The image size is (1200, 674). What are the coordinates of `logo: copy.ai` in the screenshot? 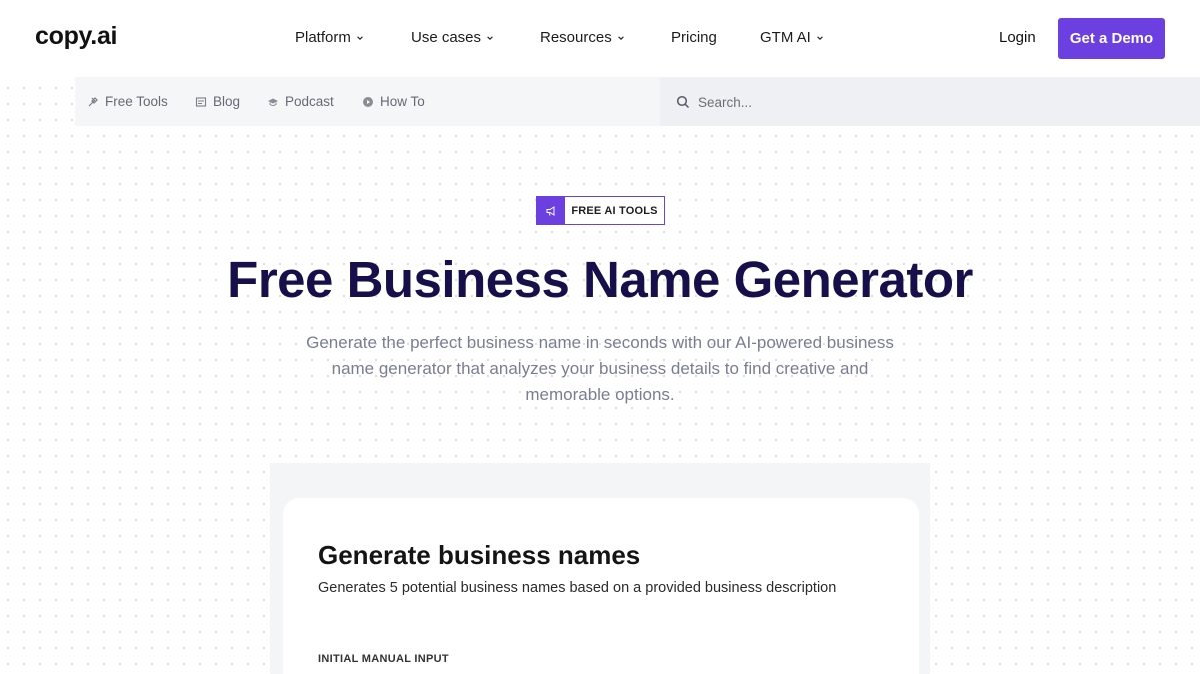 It's located at (76, 36).